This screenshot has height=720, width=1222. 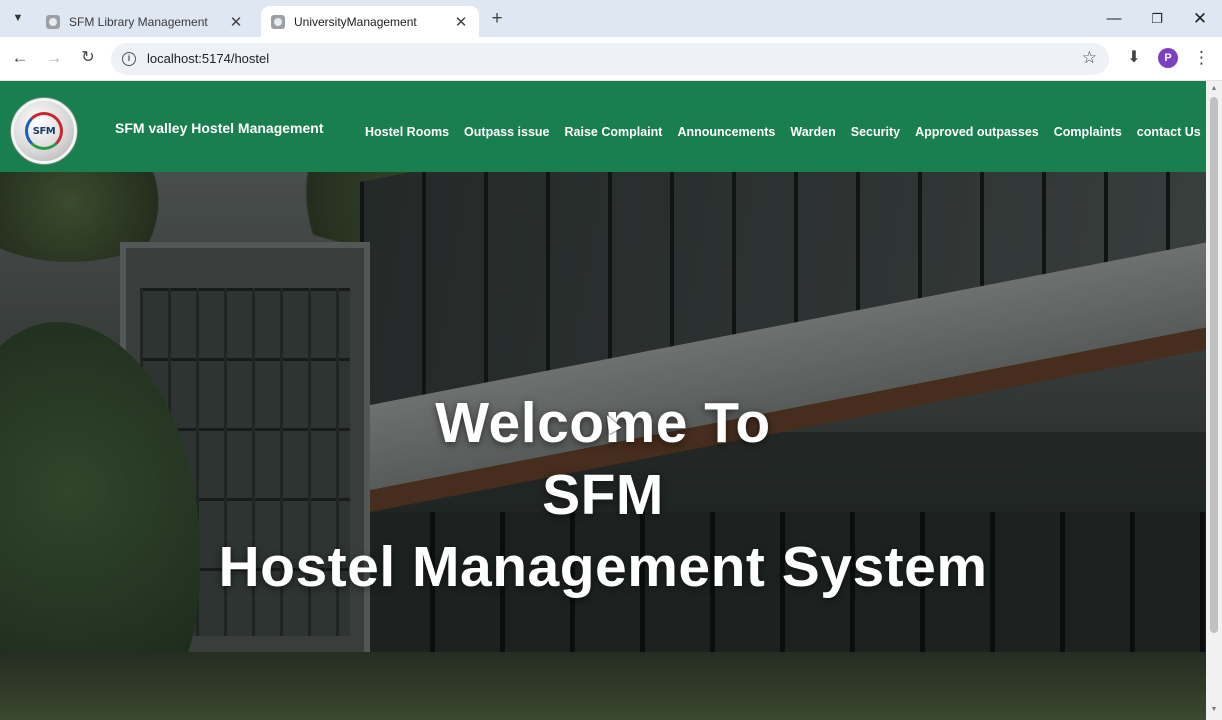 I want to click on logo-emblem-icon: SFM, so click(x=44, y=131).